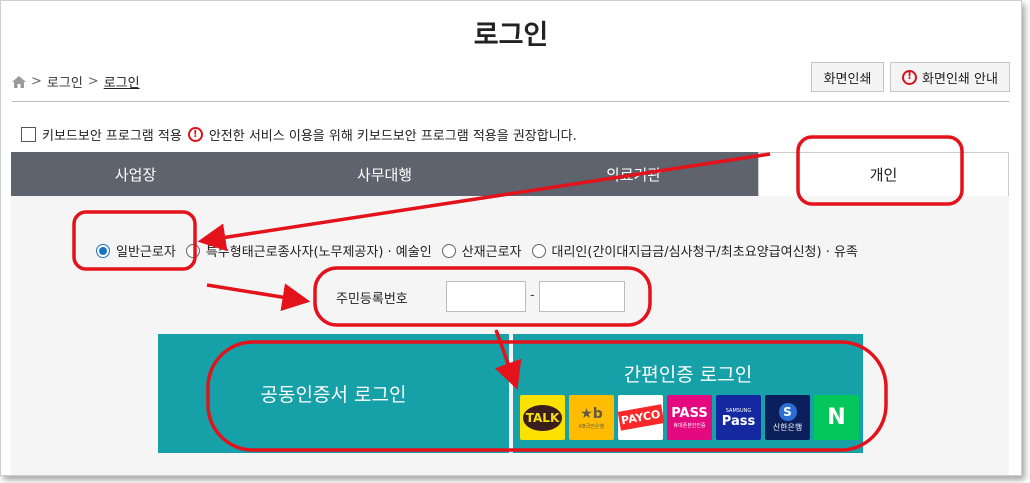  I want to click on keyboard-security-checkbox, so click(28, 134).